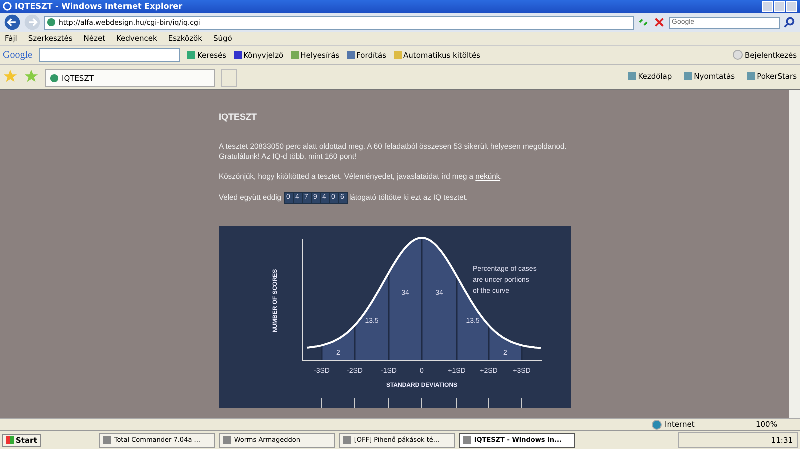 This screenshot has width=800, height=449. I want to click on back-button, so click(12, 22).